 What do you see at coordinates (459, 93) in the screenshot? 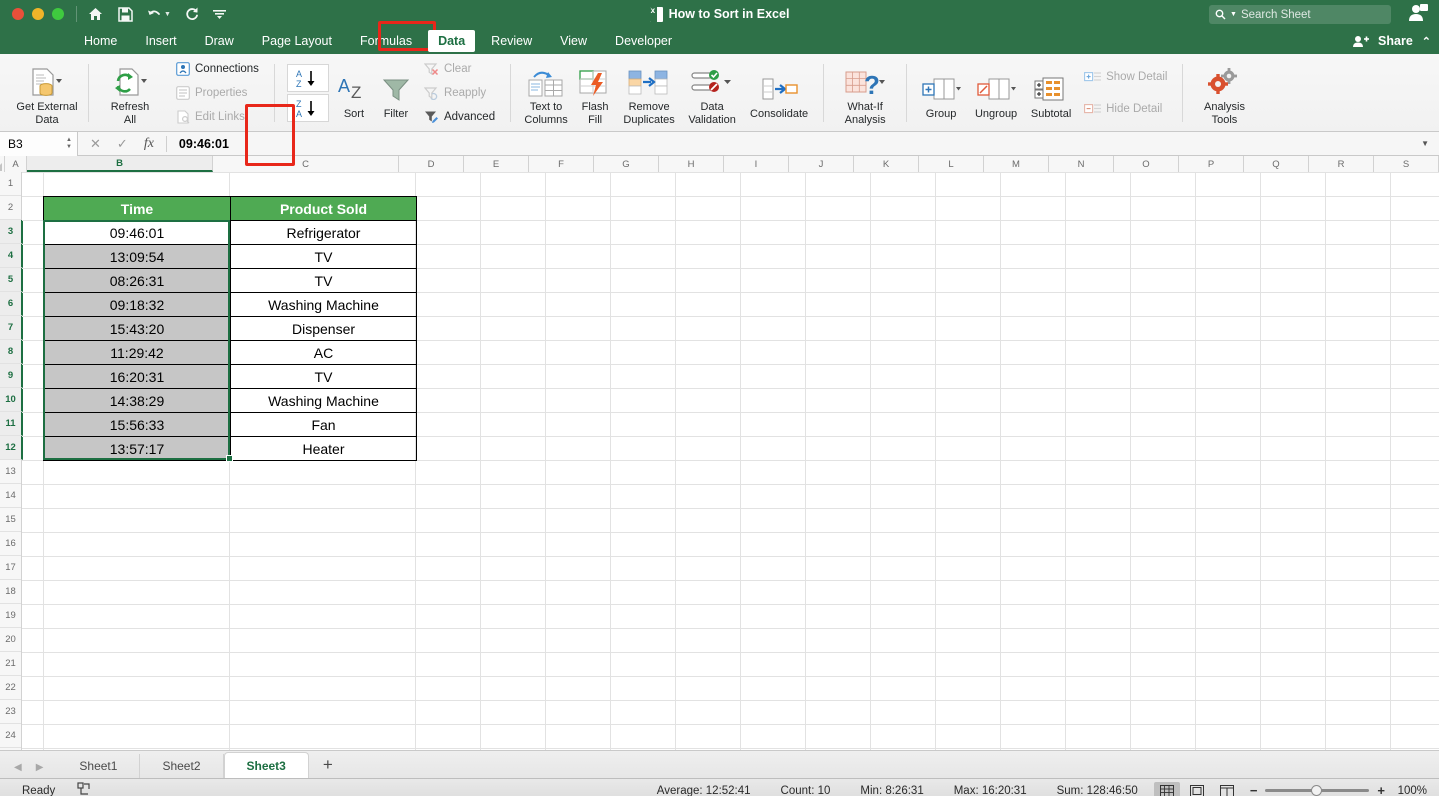
I see `reapply-filter-button: Reapply` at bounding box center [459, 93].